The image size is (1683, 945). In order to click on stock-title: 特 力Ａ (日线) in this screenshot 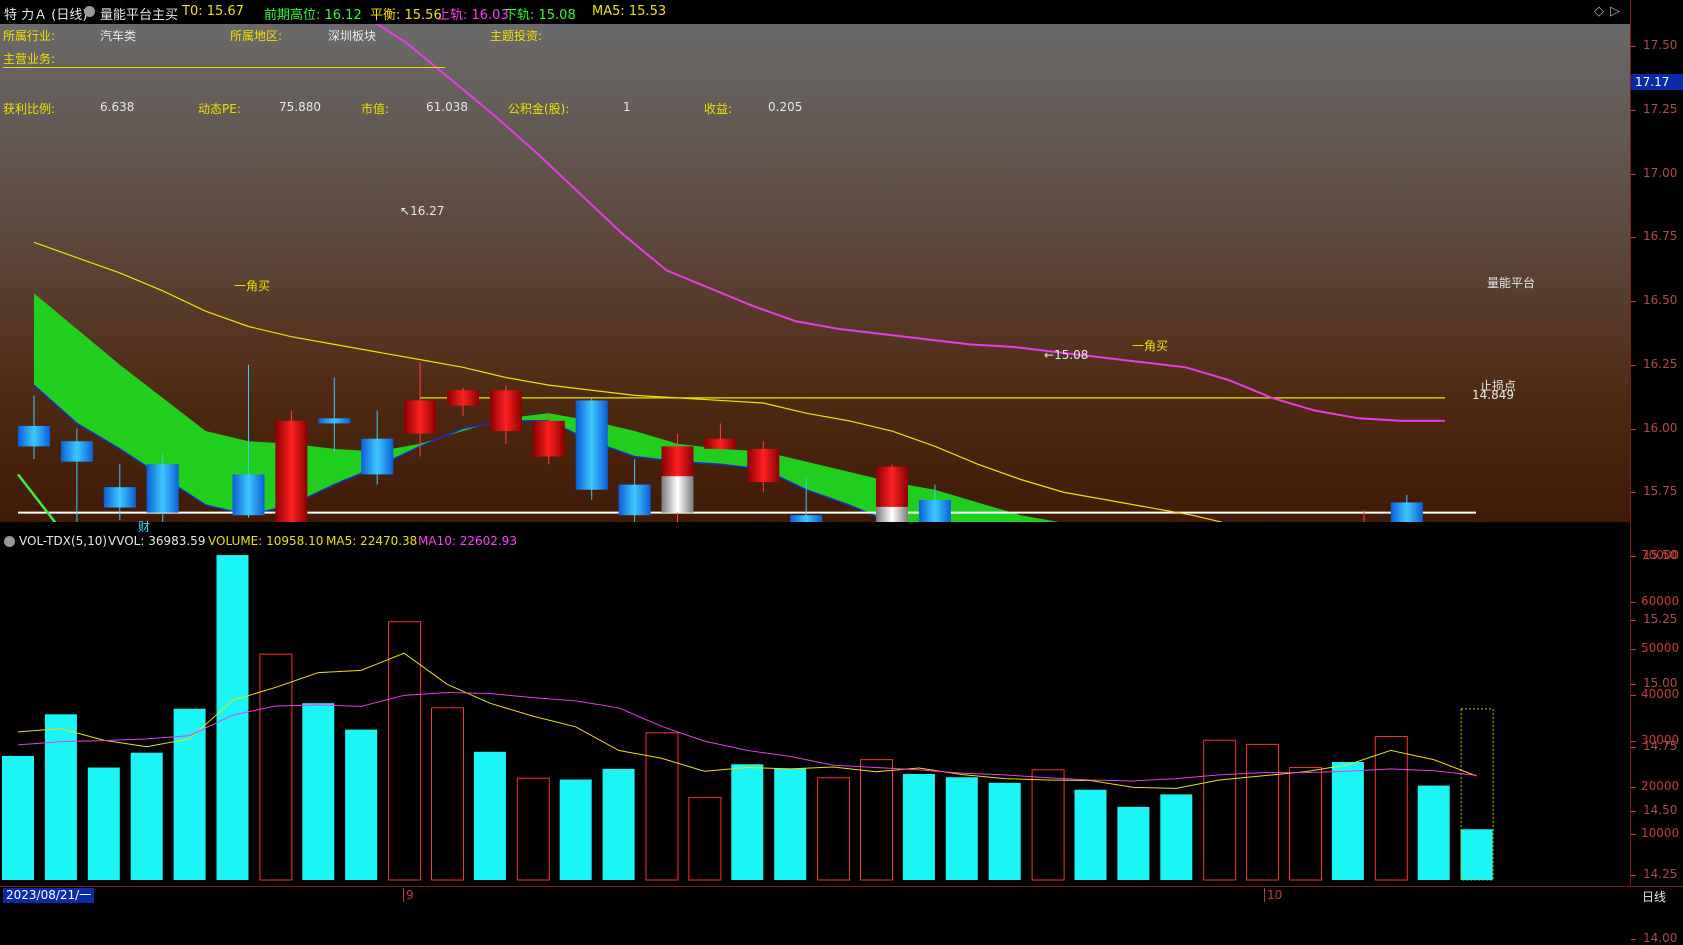, I will do `click(45, 13)`.